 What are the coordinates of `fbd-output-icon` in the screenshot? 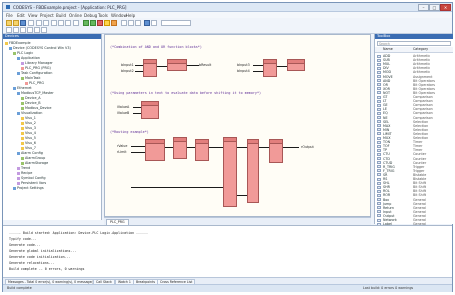 It's located at (30, 30).